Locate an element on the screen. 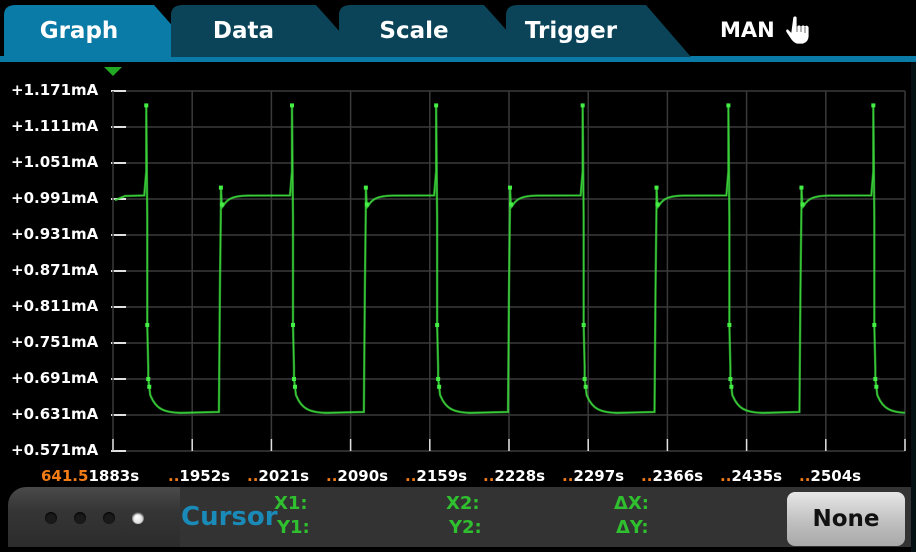  x-tick-value: 2297s is located at coordinates (599, 476).